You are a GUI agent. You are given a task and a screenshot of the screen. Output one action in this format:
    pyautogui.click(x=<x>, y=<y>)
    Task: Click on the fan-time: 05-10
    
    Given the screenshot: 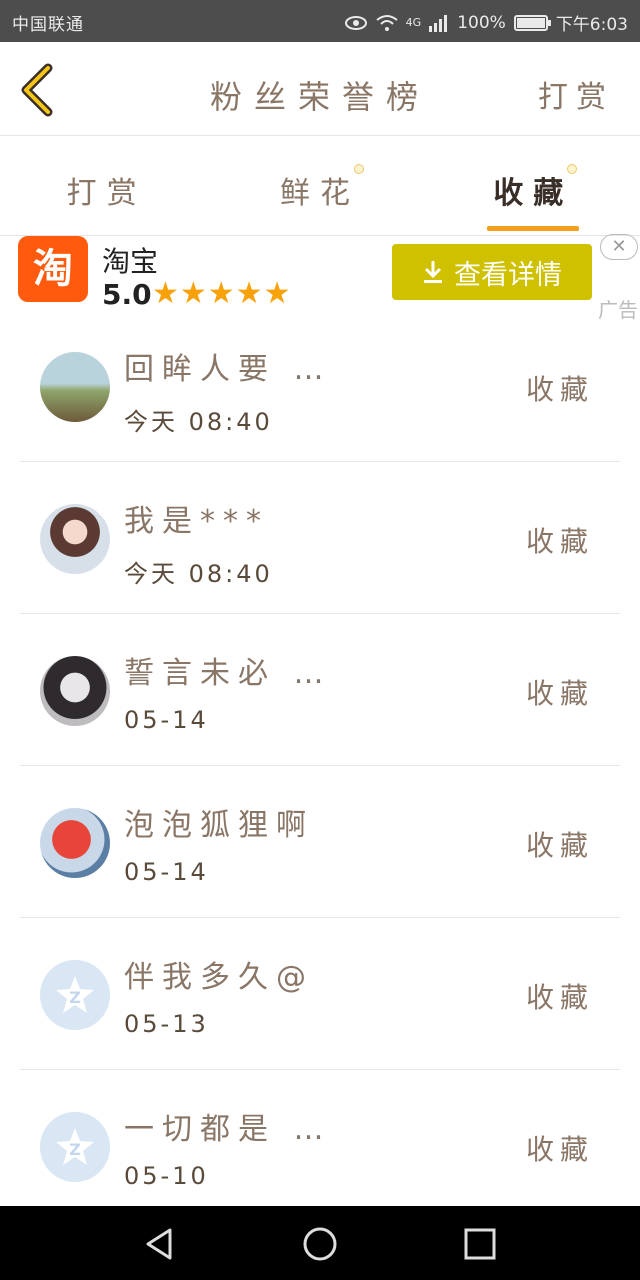 What is the action you would take?
    pyautogui.click(x=166, y=1176)
    